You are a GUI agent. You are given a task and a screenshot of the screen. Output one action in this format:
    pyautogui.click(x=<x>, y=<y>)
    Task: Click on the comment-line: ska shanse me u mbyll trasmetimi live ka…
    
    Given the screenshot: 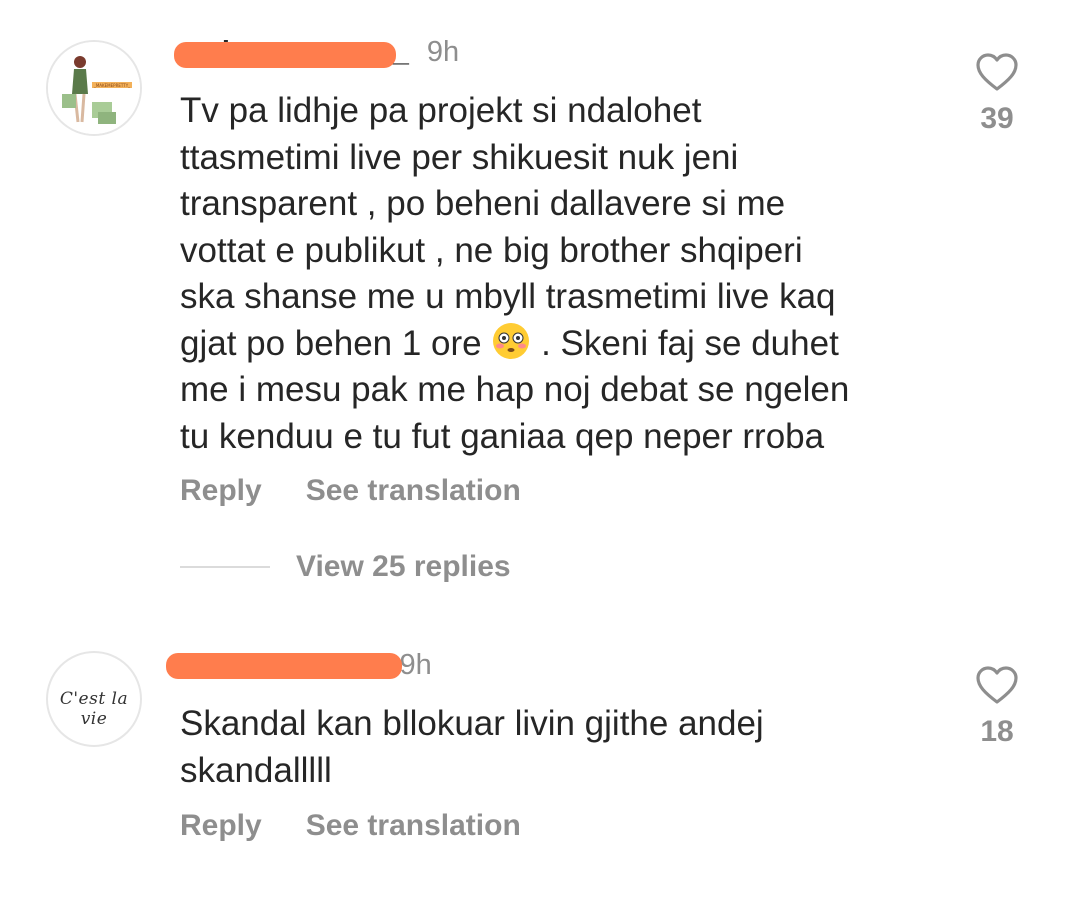 What is the action you would take?
    pyautogui.click(x=508, y=296)
    